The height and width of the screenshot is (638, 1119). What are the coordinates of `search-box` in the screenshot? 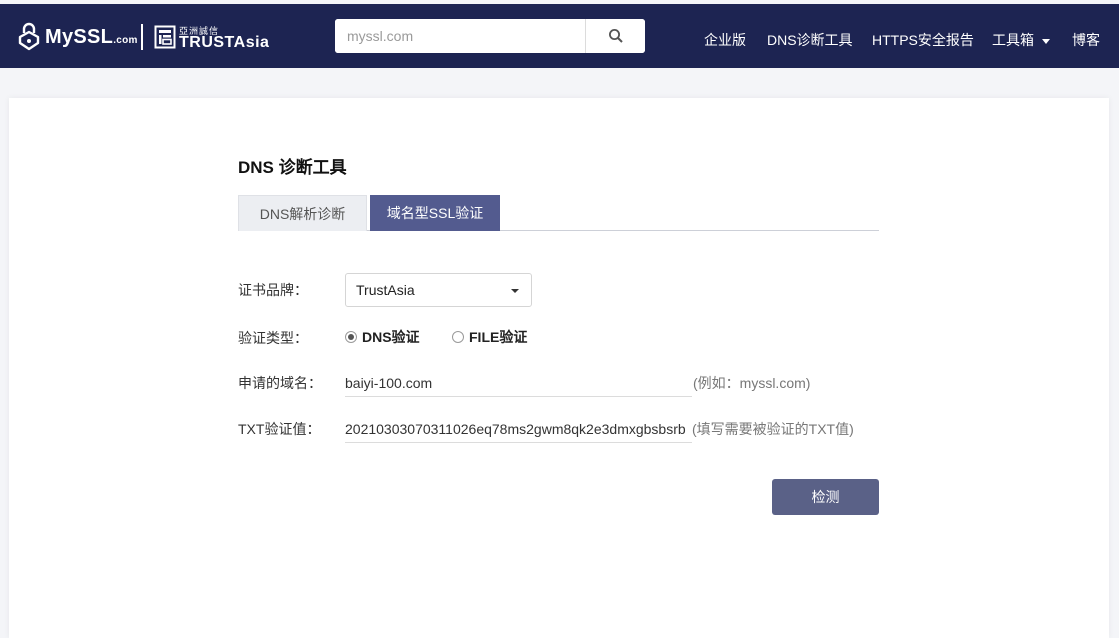 It's located at (490, 36).